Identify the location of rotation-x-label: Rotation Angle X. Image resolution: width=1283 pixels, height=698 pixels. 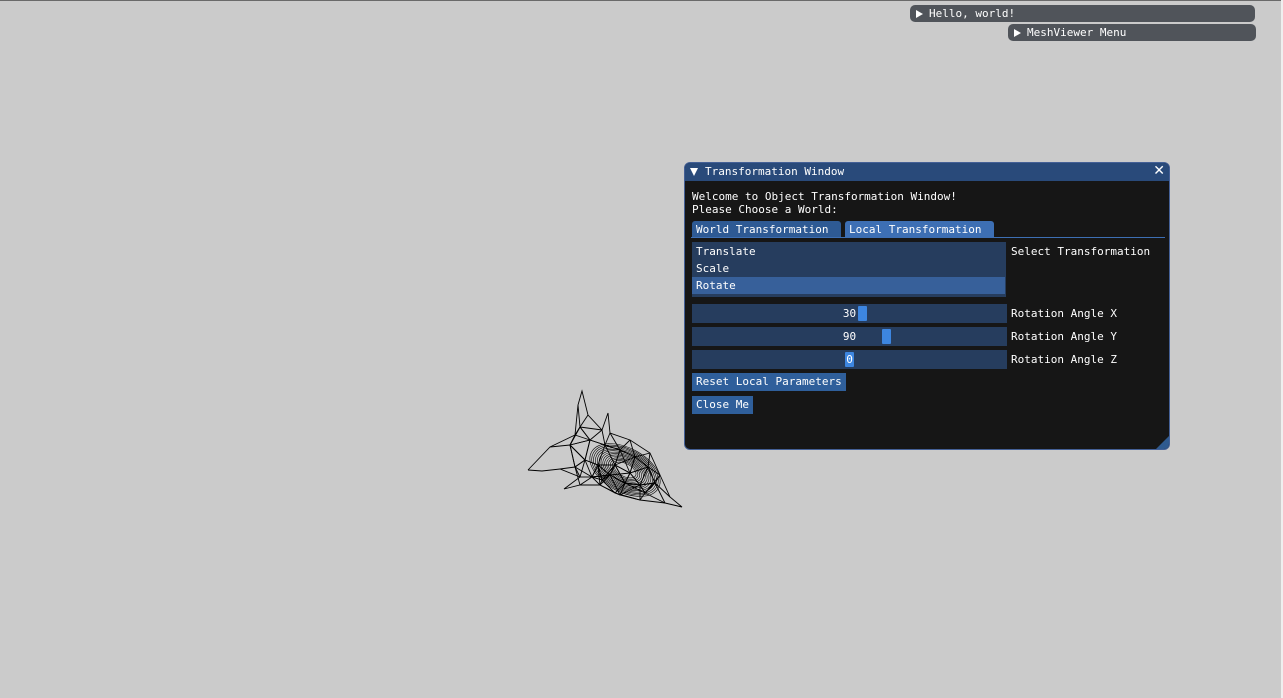
(1064, 313).